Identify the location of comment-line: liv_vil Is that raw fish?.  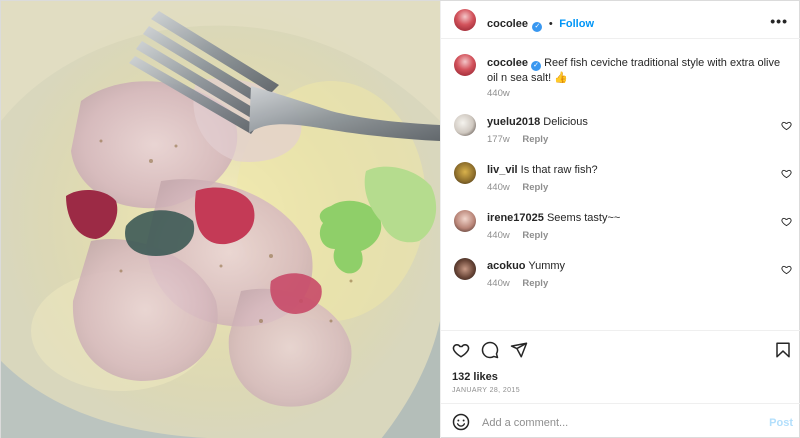
(542, 170).